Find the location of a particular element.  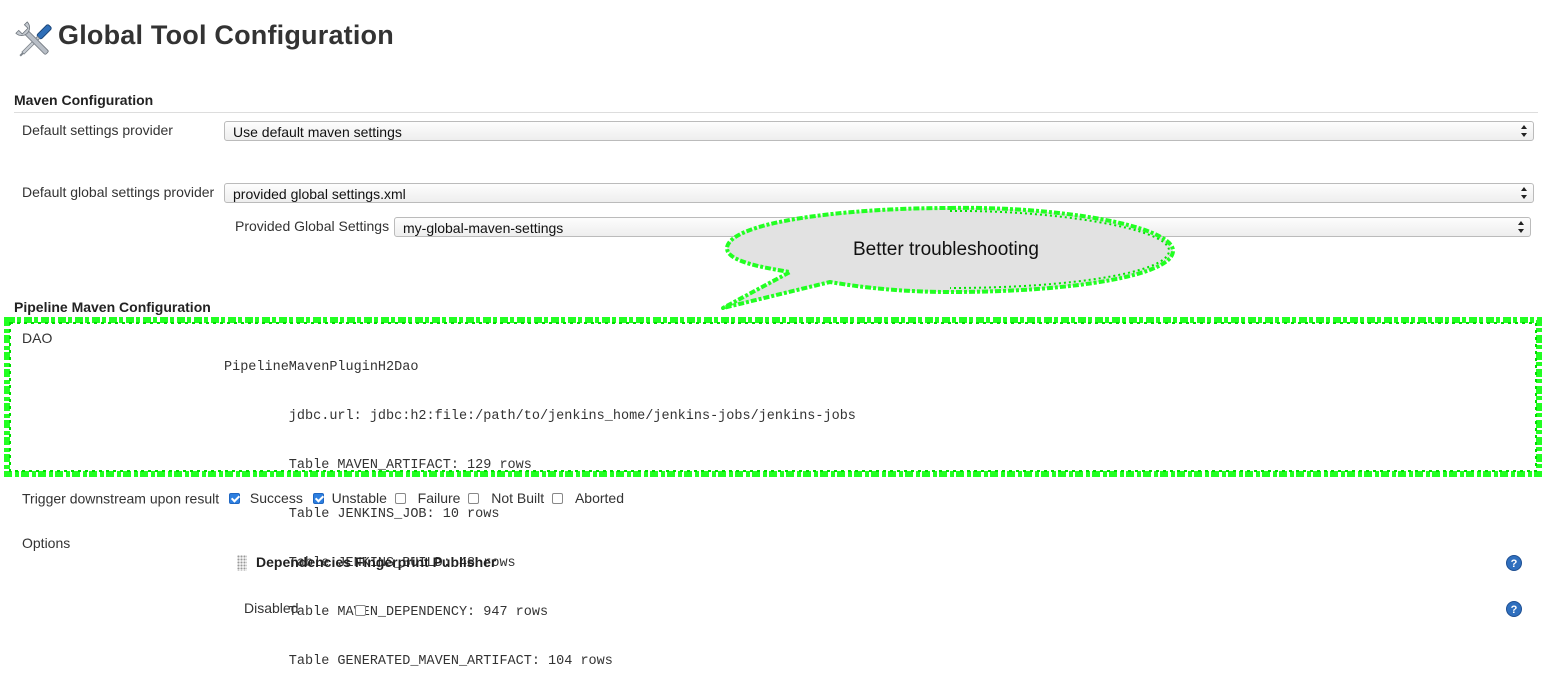

page-title: Global Tool Configuration is located at coordinates (226, 35).